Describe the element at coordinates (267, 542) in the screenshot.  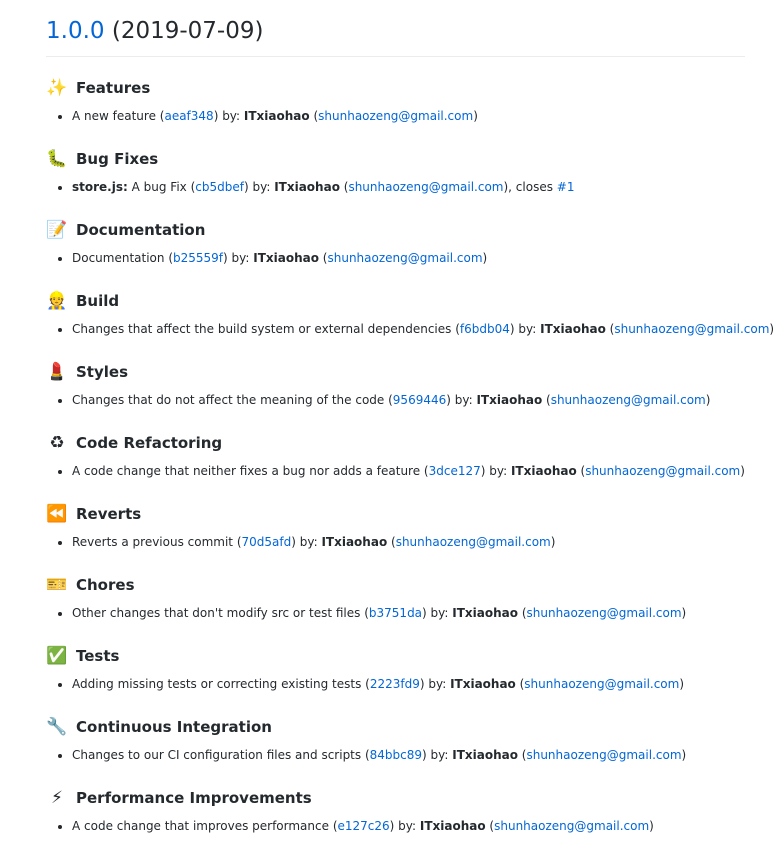
I see `commit-hash-link: 70d5afd` at that location.